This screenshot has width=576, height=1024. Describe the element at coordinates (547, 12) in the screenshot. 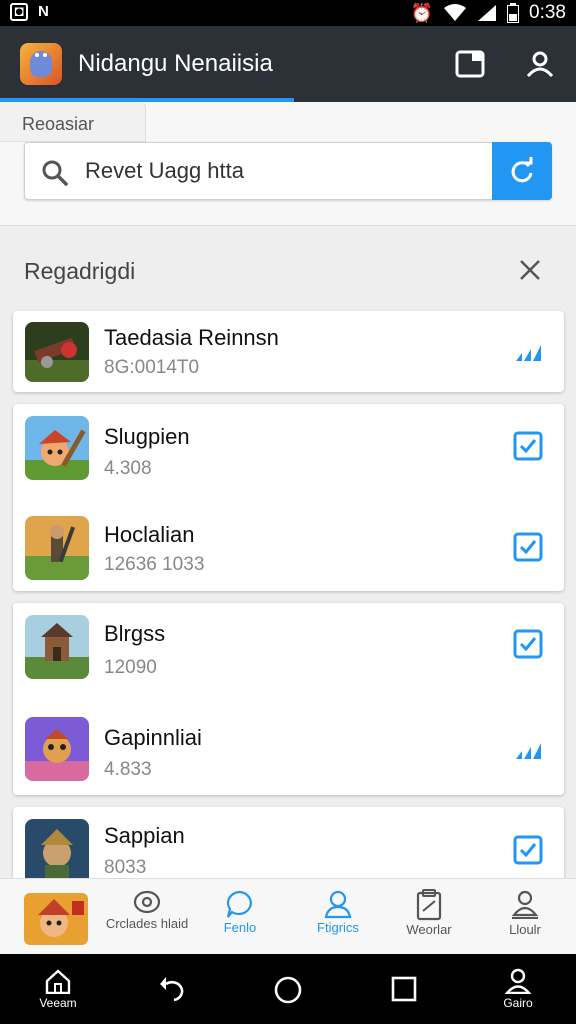

I see `status-time: 0:38` at that location.